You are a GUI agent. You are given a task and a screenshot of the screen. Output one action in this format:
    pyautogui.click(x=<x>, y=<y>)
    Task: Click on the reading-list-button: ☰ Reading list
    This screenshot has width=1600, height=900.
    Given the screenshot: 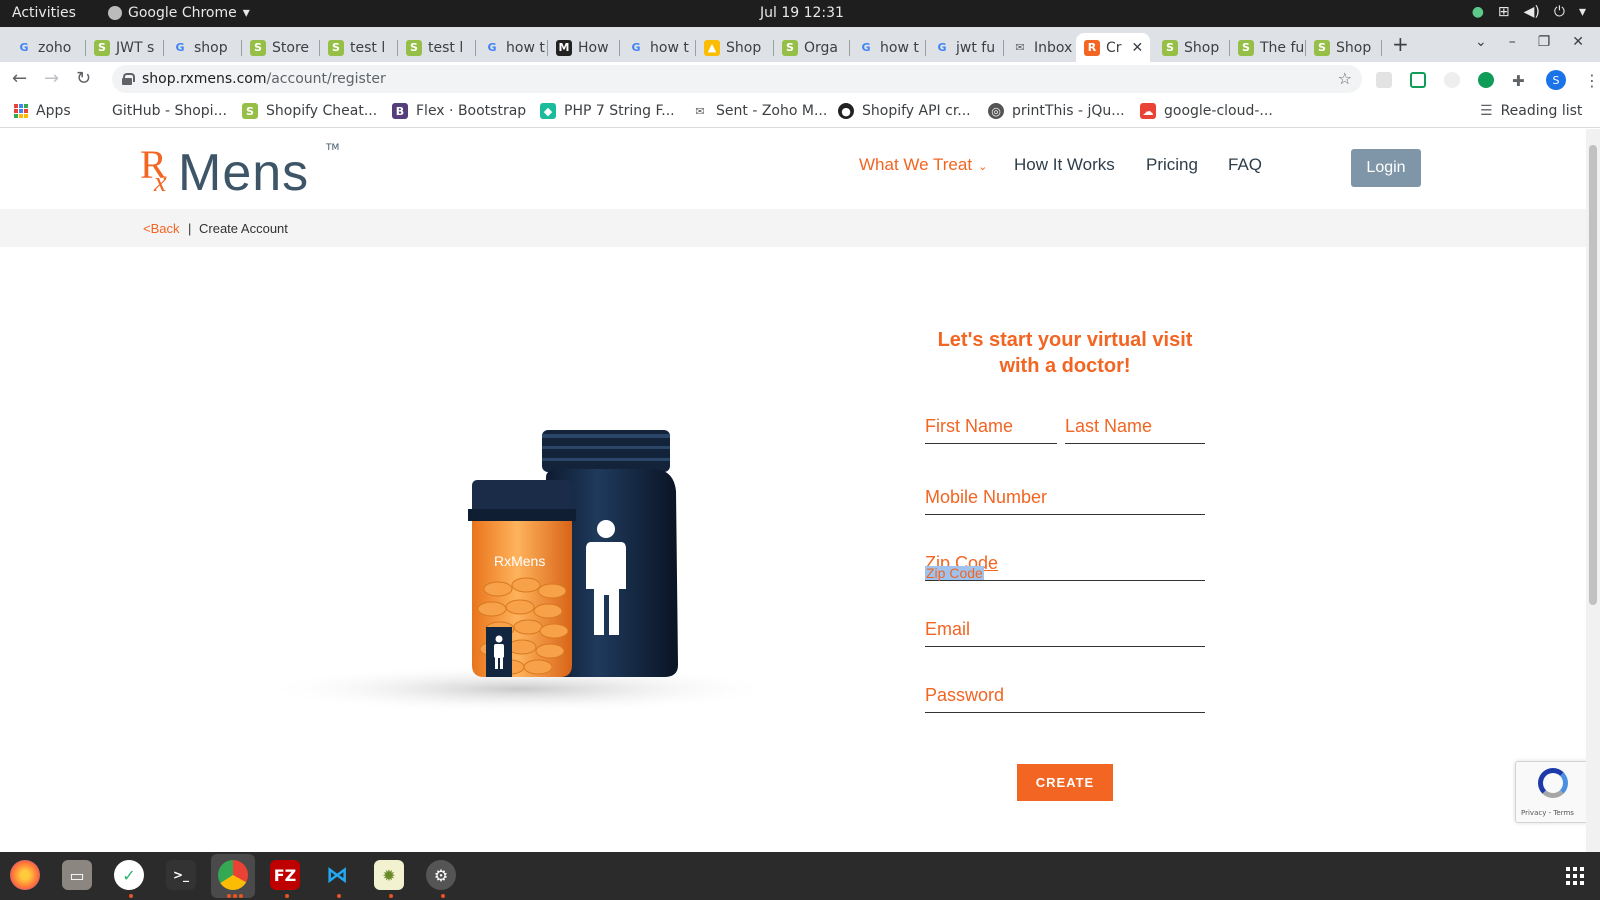 What is the action you would take?
    pyautogui.click(x=1531, y=111)
    